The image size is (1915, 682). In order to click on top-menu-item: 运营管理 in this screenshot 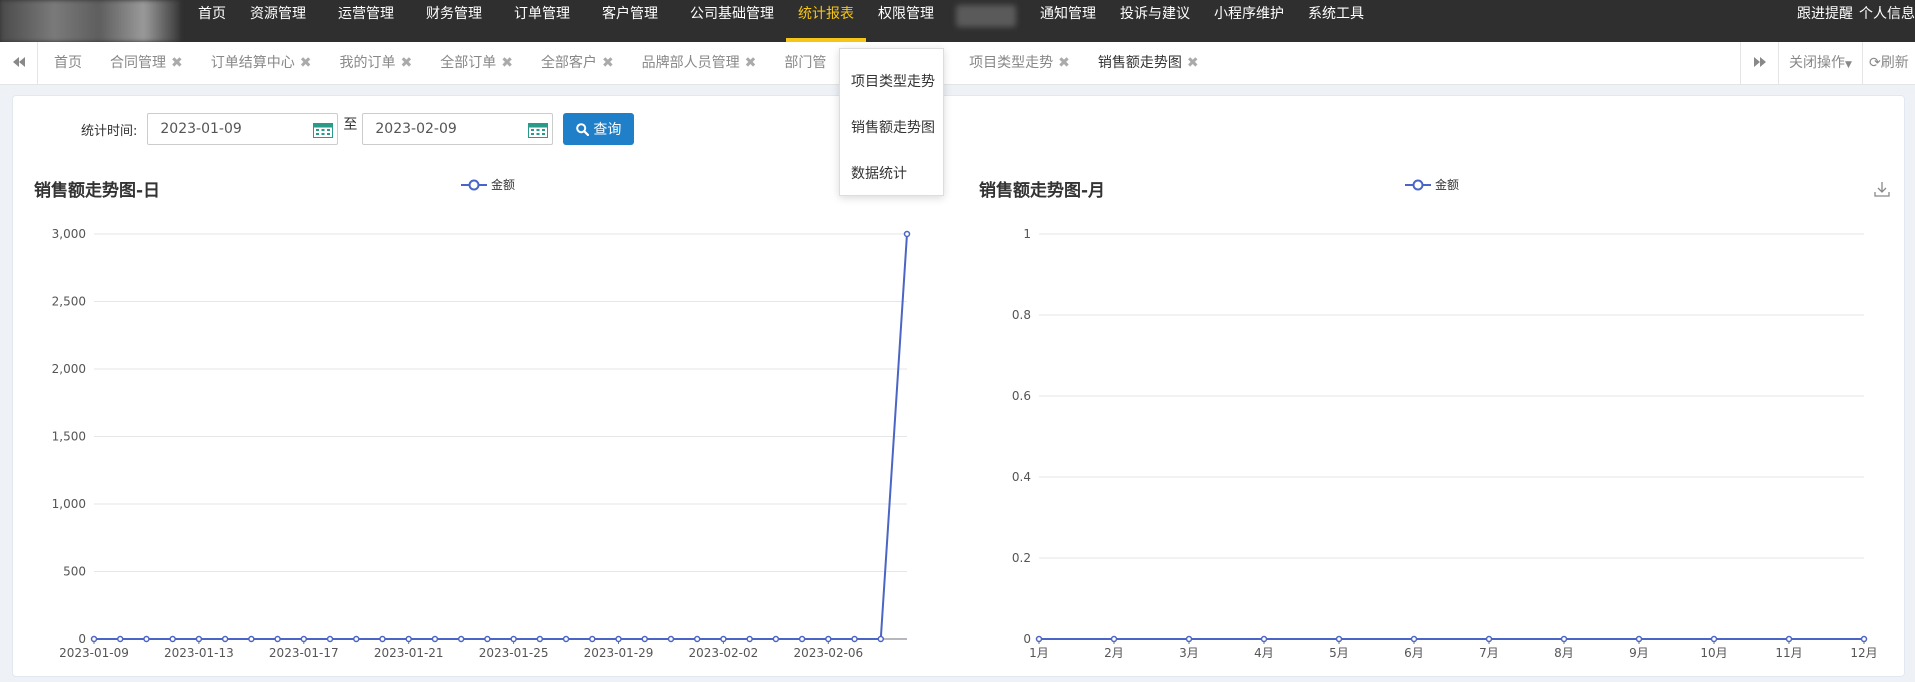, I will do `click(366, 21)`.